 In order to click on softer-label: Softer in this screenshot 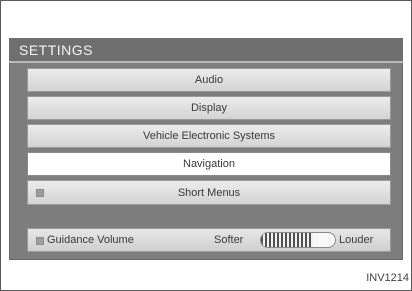, I will do `click(228, 240)`.